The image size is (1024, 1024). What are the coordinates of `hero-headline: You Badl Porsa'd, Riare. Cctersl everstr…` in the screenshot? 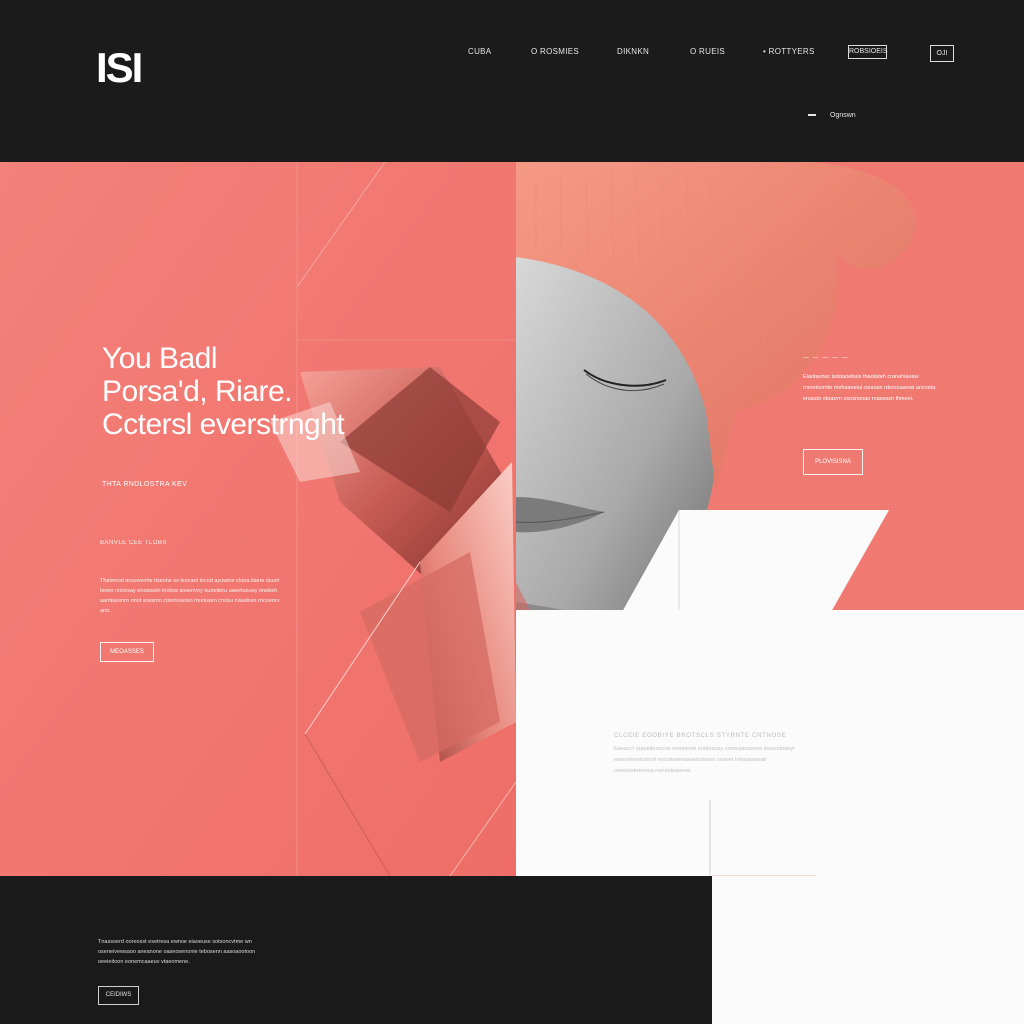 It's located at (223, 391).